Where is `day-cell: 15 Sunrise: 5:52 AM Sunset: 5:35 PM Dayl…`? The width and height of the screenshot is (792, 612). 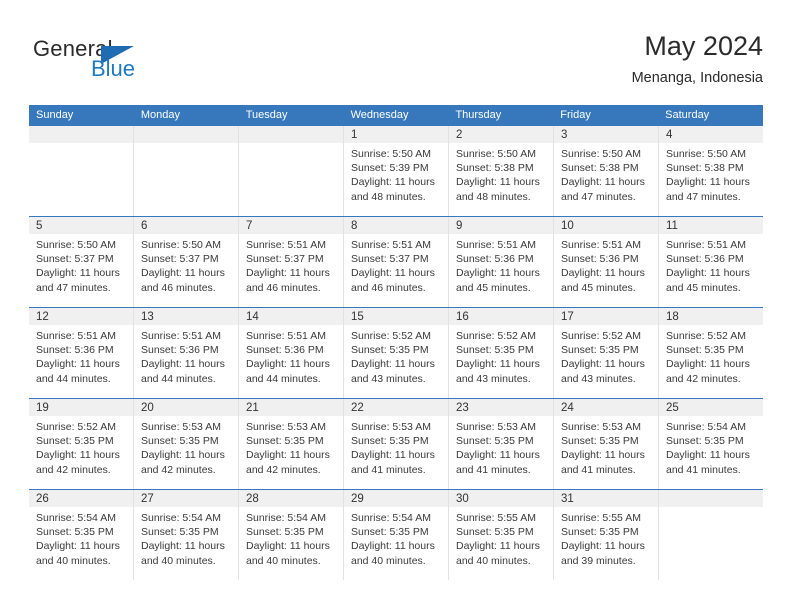
day-cell: 15 Sunrise: 5:52 AM Sunset: 5:35 PM Dayl… is located at coordinates (396, 353).